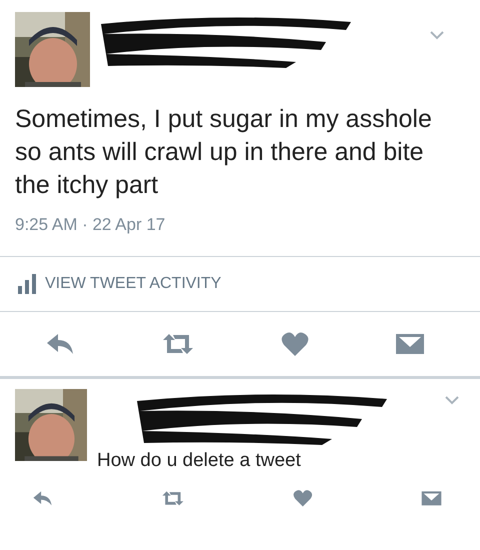 Image resolution: width=480 pixels, height=550 pixels. What do you see at coordinates (90, 225) in the screenshot?
I see `tweet-timestamp: 9:25 AM · 22 Apr 17` at bounding box center [90, 225].